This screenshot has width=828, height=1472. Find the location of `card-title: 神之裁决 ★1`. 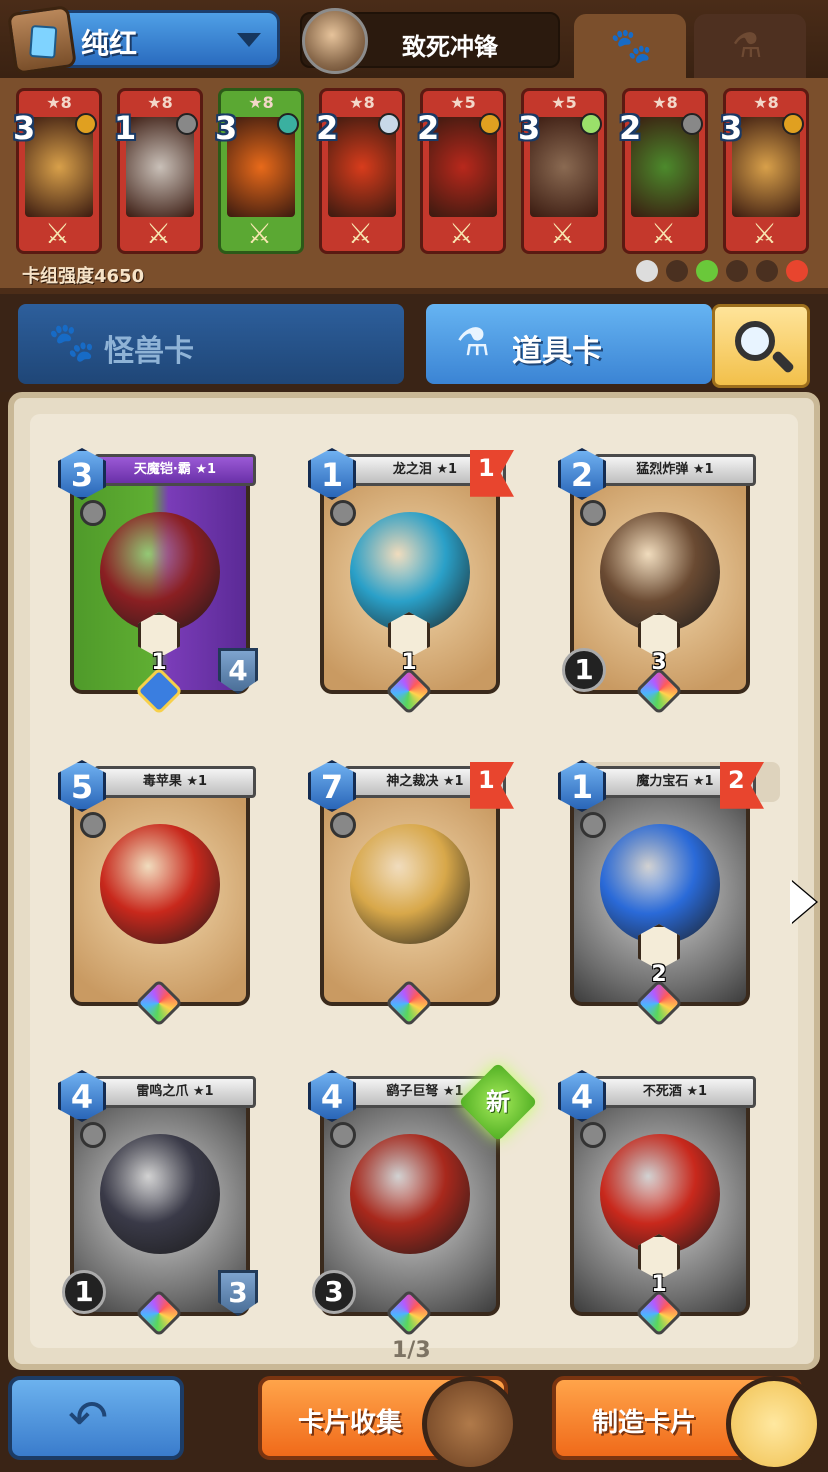

card-title: 神之裁决 ★1 is located at coordinates (425, 781).